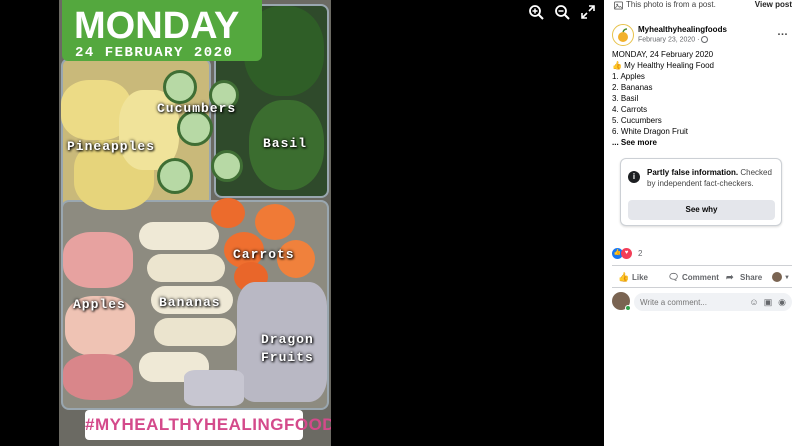  Describe the element at coordinates (650, 131) in the screenshot. I see `post-line: 6. White Dragon Fruit` at that location.